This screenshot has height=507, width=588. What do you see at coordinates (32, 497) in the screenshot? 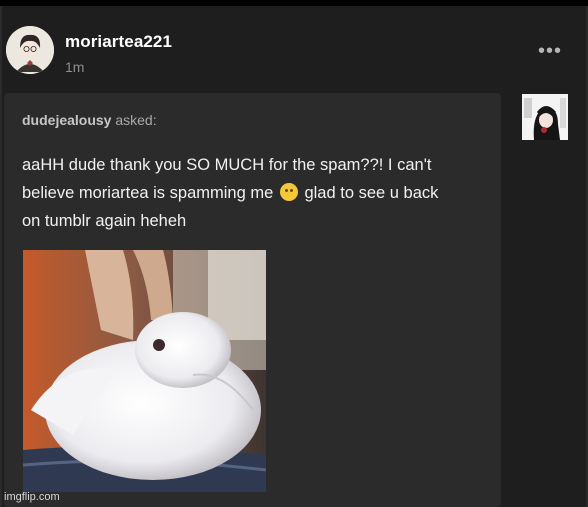
I see `imgflip-watermark: imgflip.com` at bounding box center [32, 497].